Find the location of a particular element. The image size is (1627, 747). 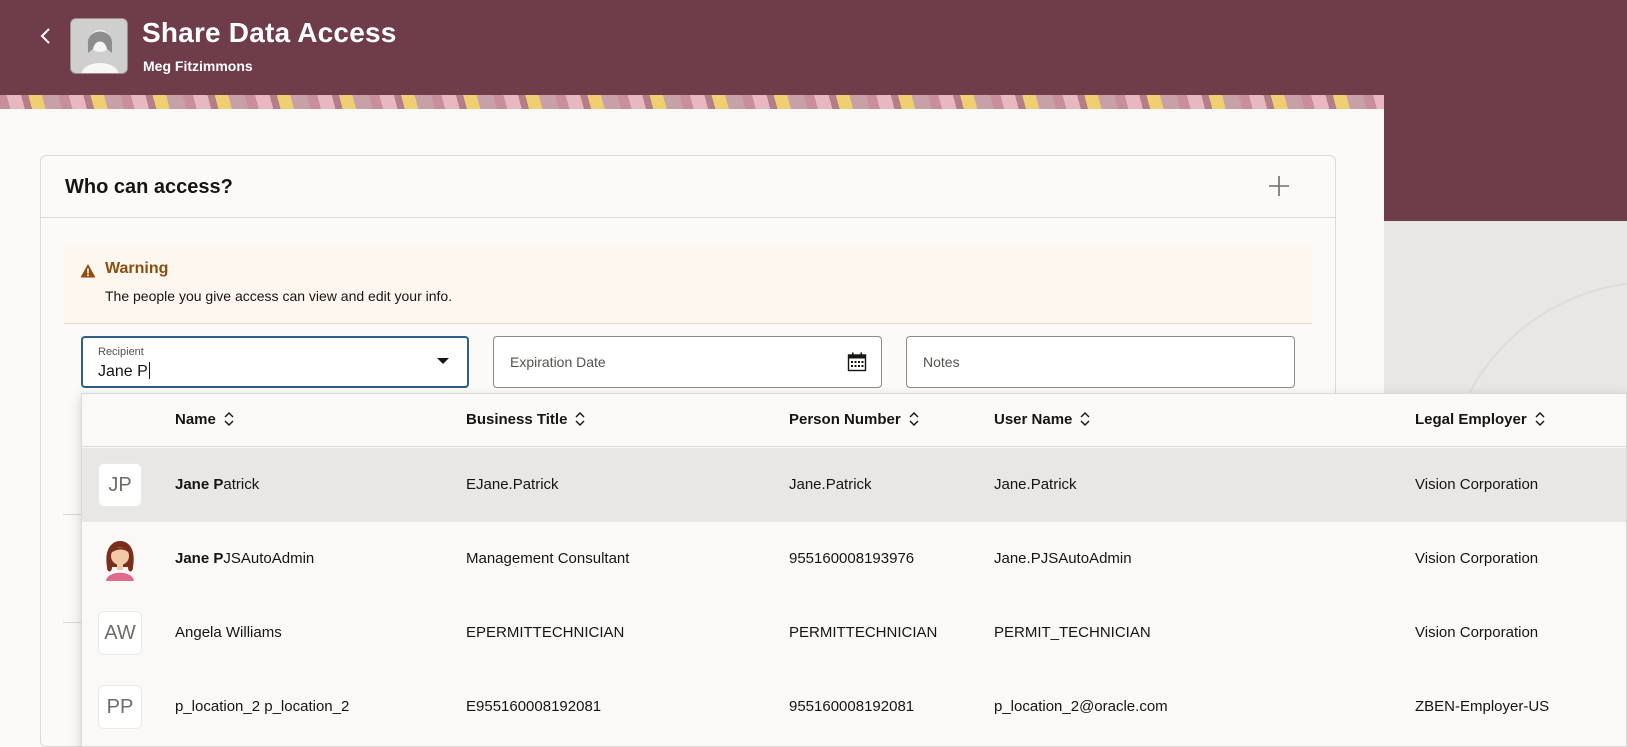

result-business-title: EPERMITTECHNICIAN is located at coordinates (545, 632).